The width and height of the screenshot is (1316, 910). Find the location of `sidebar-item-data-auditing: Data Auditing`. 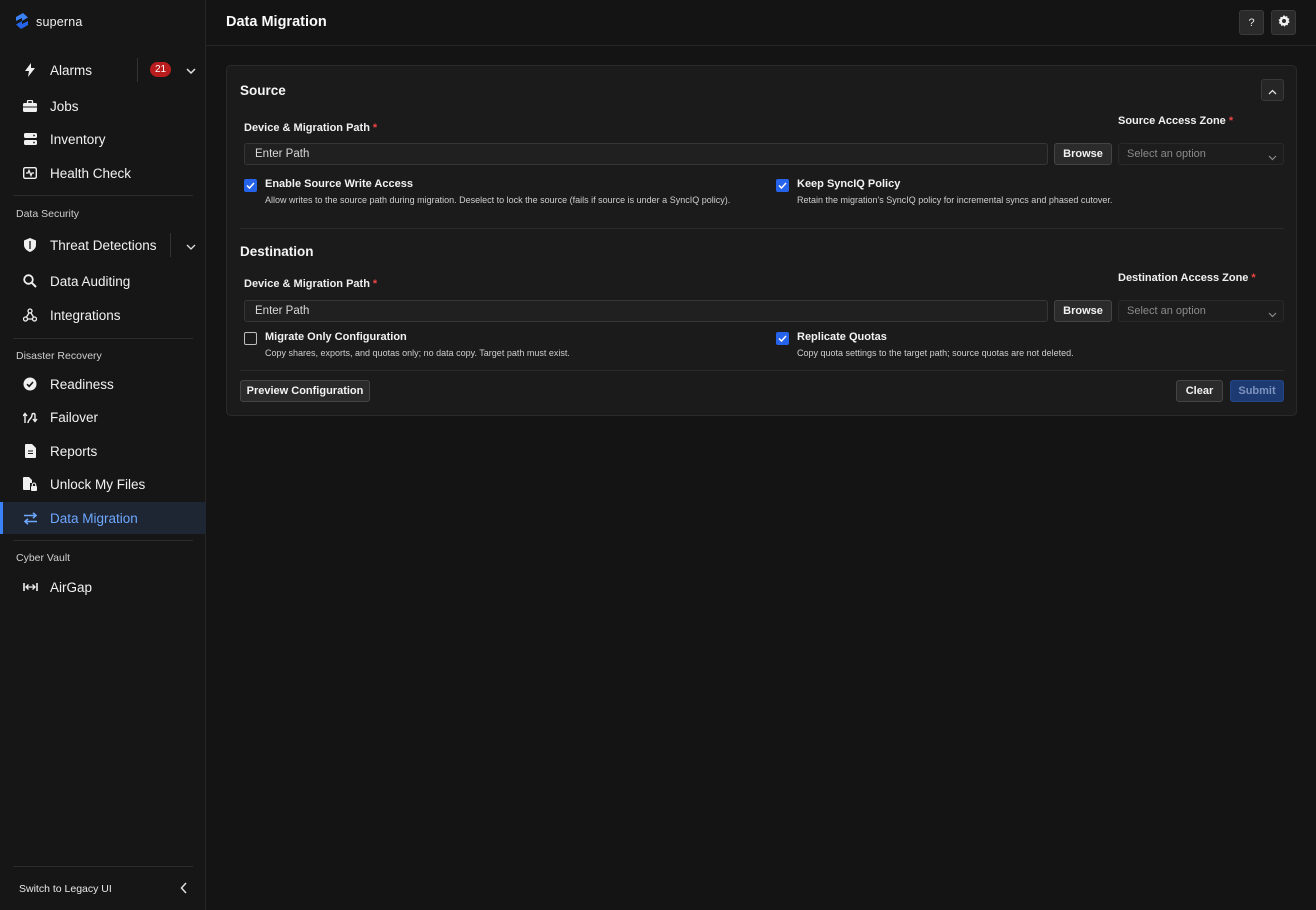

sidebar-item-data-auditing: Data Auditing is located at coordinates (103, 281).